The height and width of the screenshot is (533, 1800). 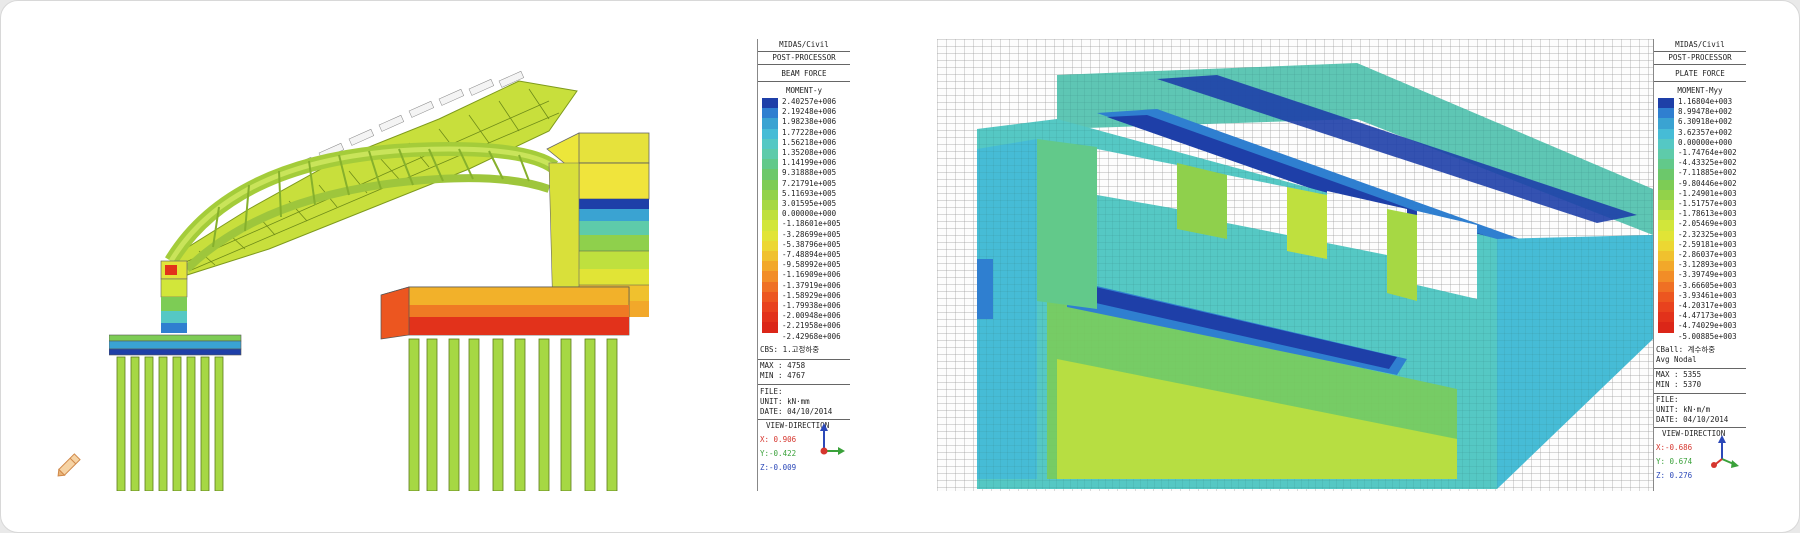 I want to click on scale-value: 1.98238e+006, so click(x=809, y=122).